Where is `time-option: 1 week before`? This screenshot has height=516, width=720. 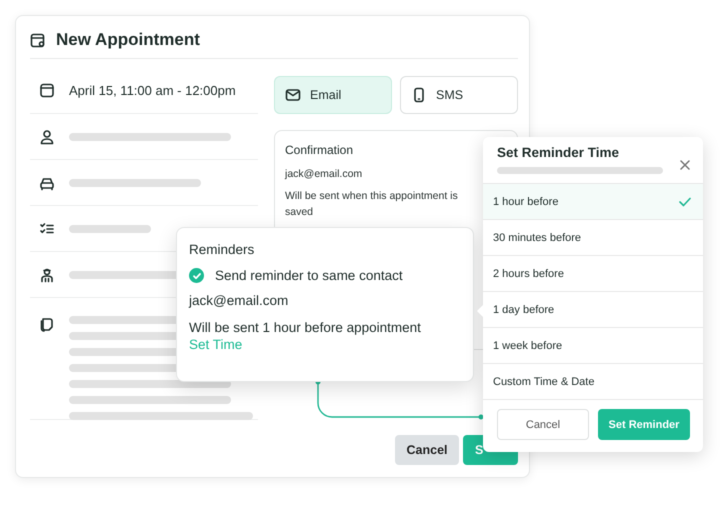
time-option: 1 week before is located at coordinates (593, 346).